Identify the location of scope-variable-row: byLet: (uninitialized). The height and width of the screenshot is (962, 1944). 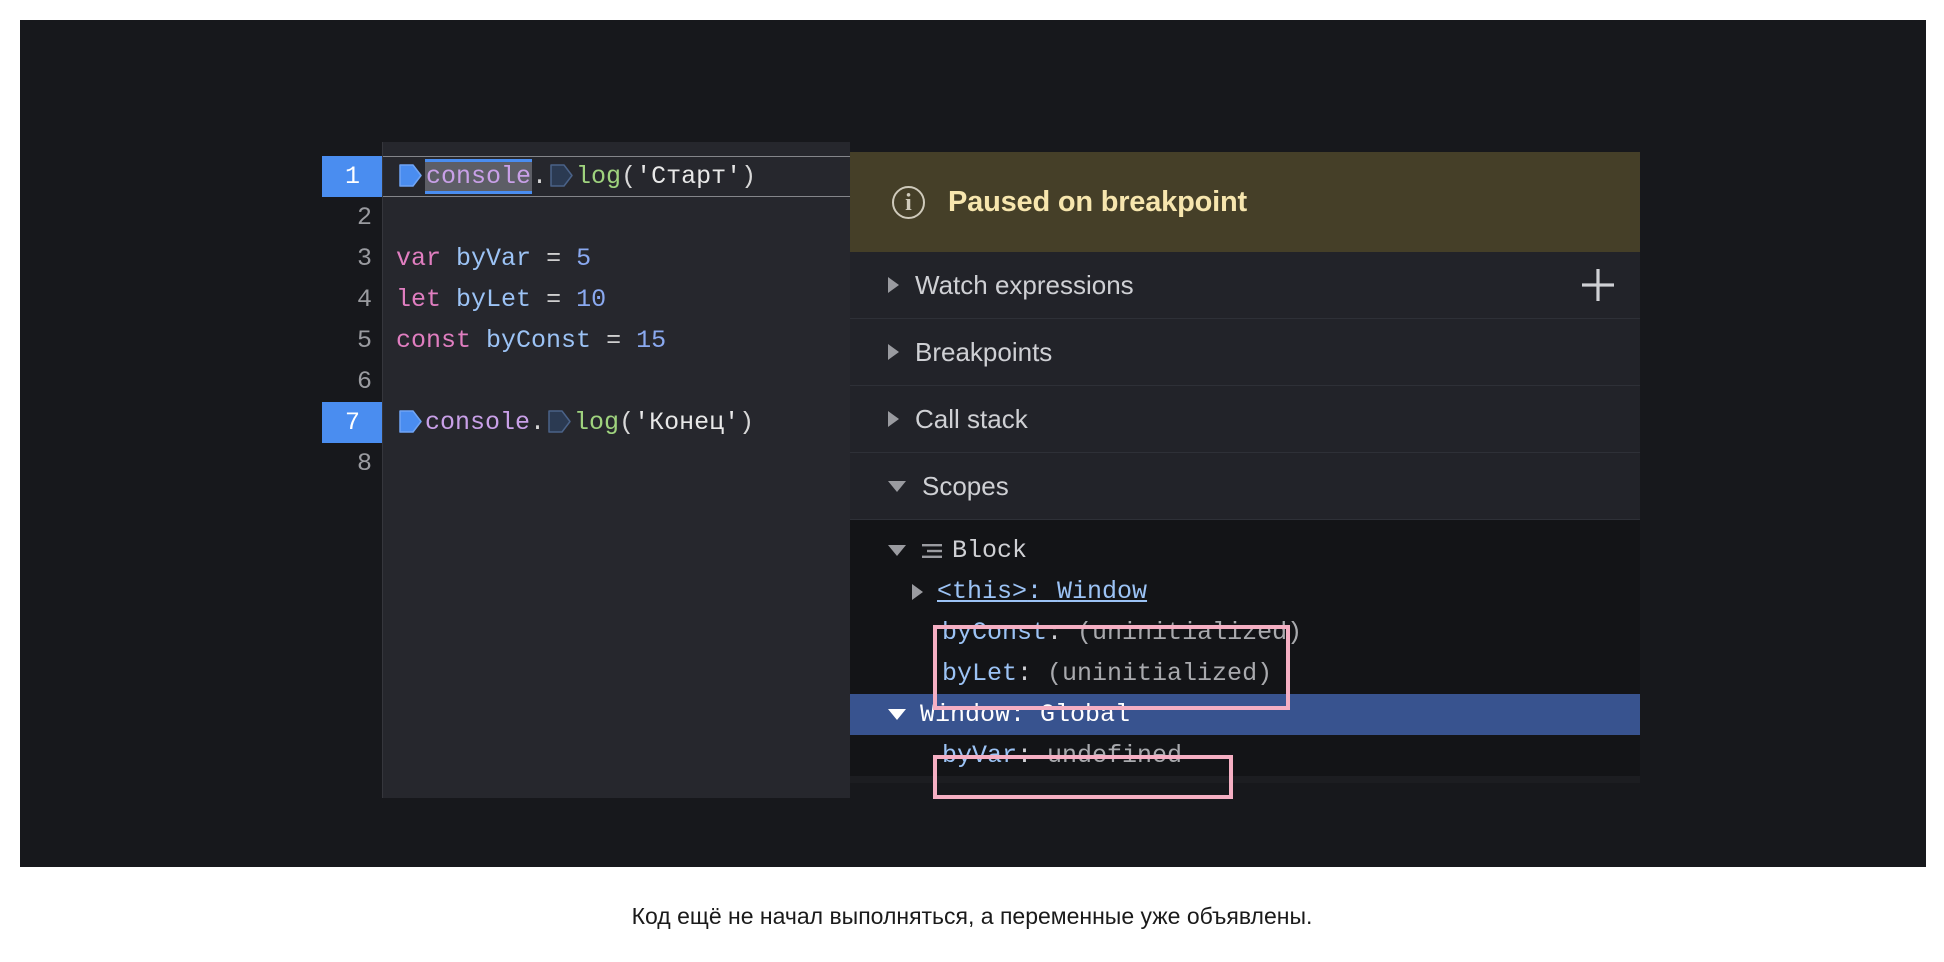
(1245, 673).